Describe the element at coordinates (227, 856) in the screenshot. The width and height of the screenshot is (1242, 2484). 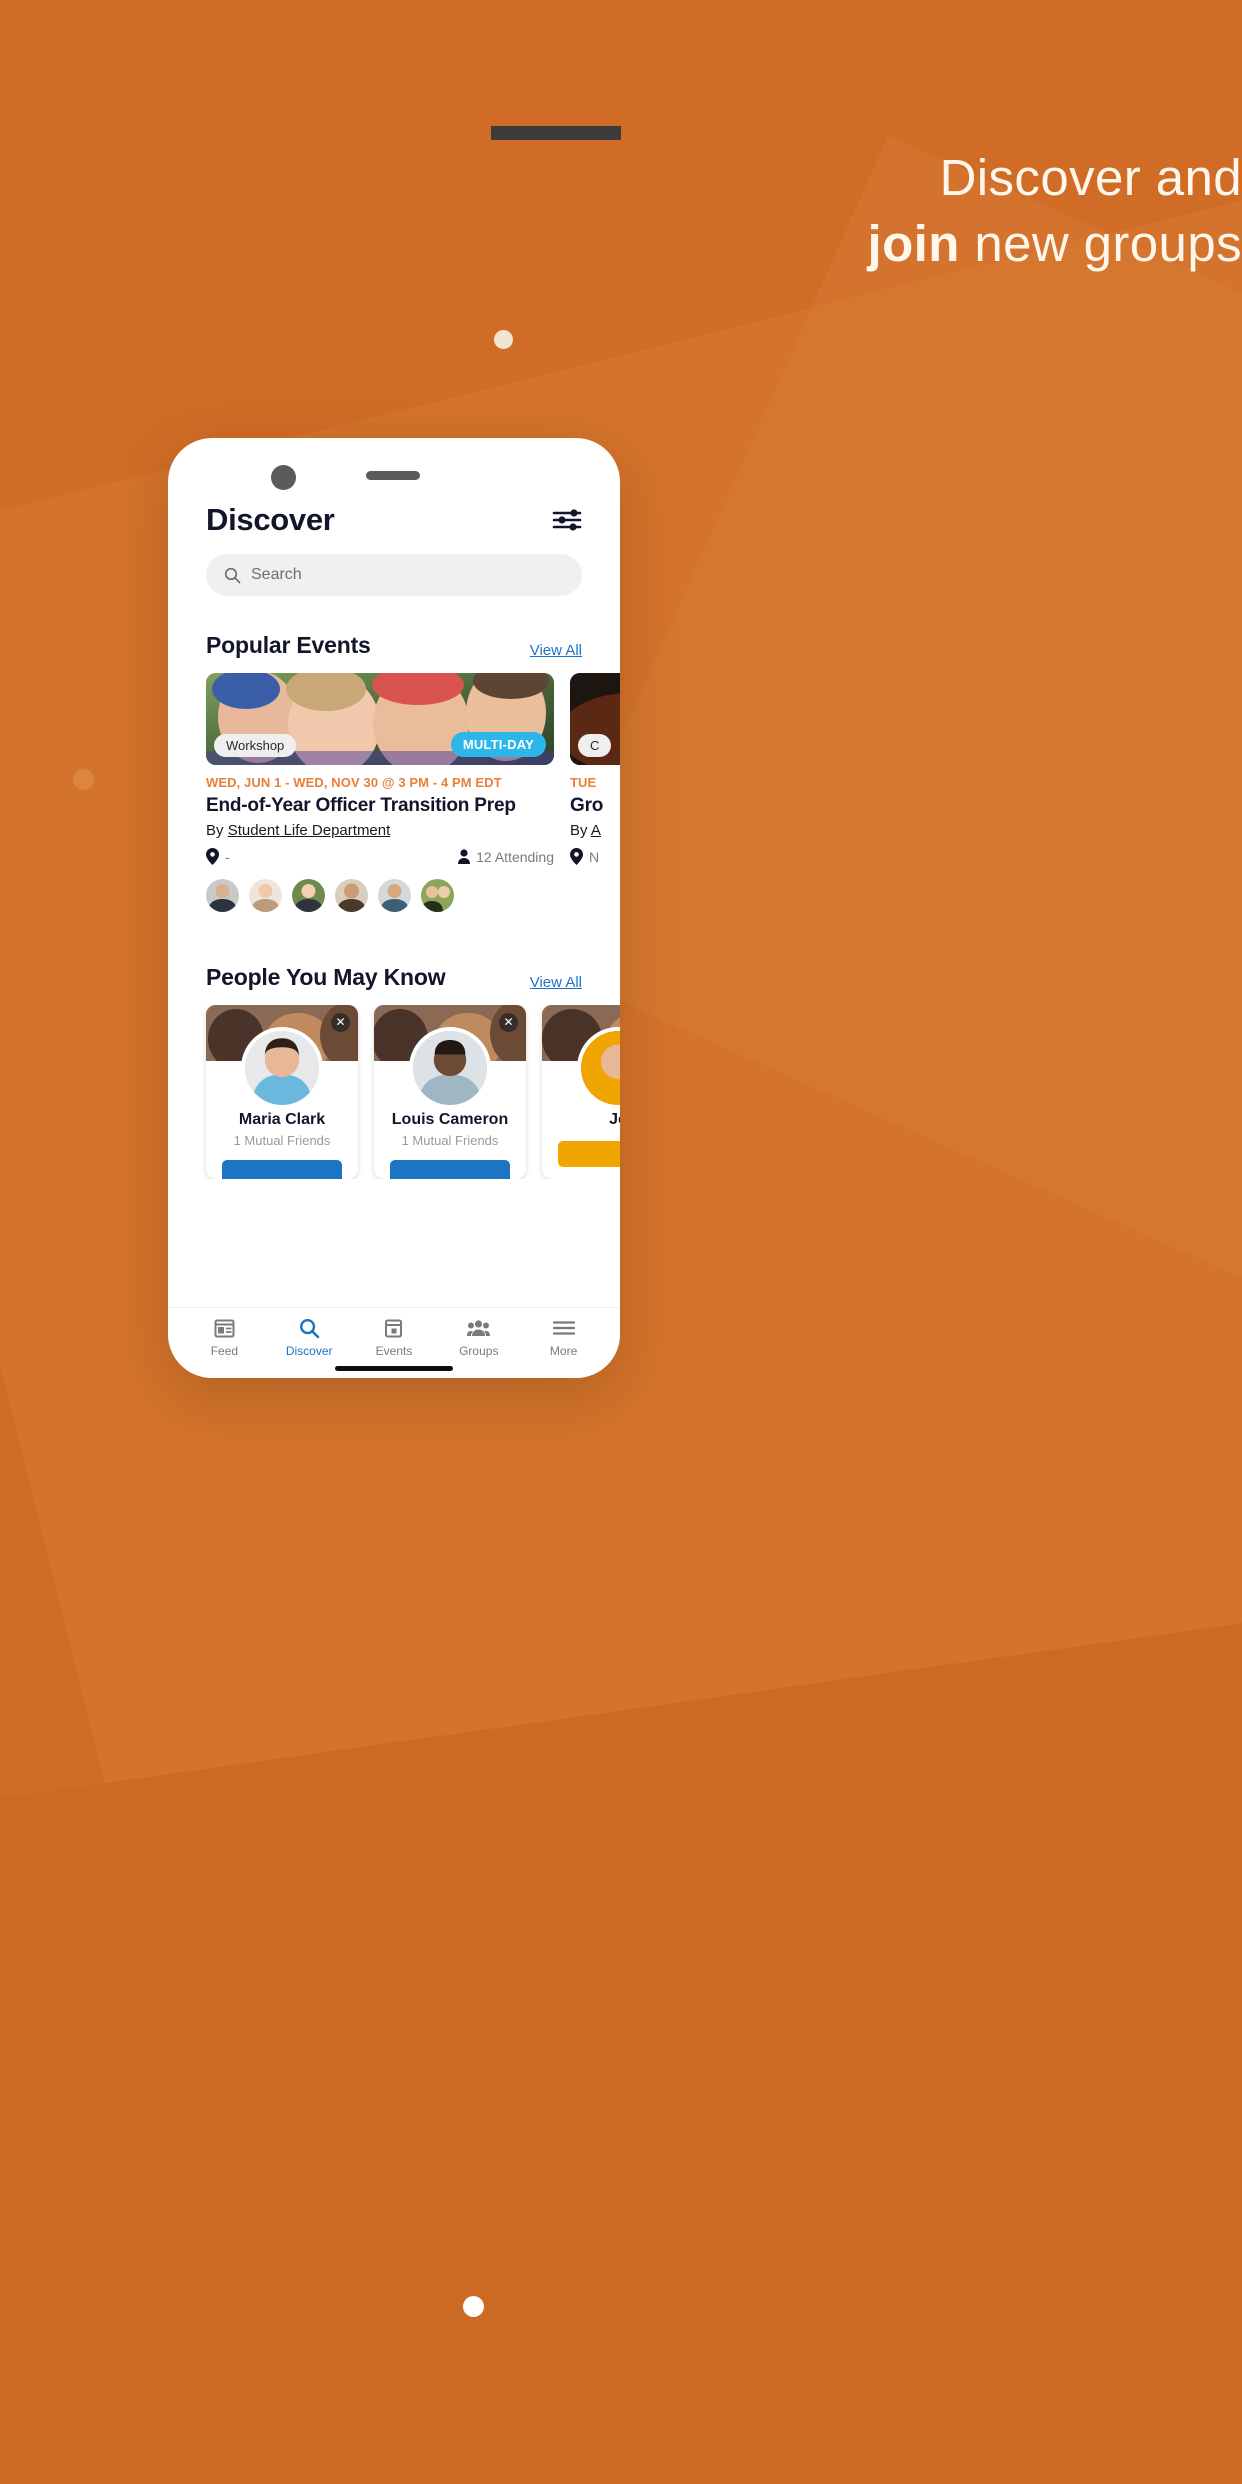
I see `event-location-text: -` at that location.